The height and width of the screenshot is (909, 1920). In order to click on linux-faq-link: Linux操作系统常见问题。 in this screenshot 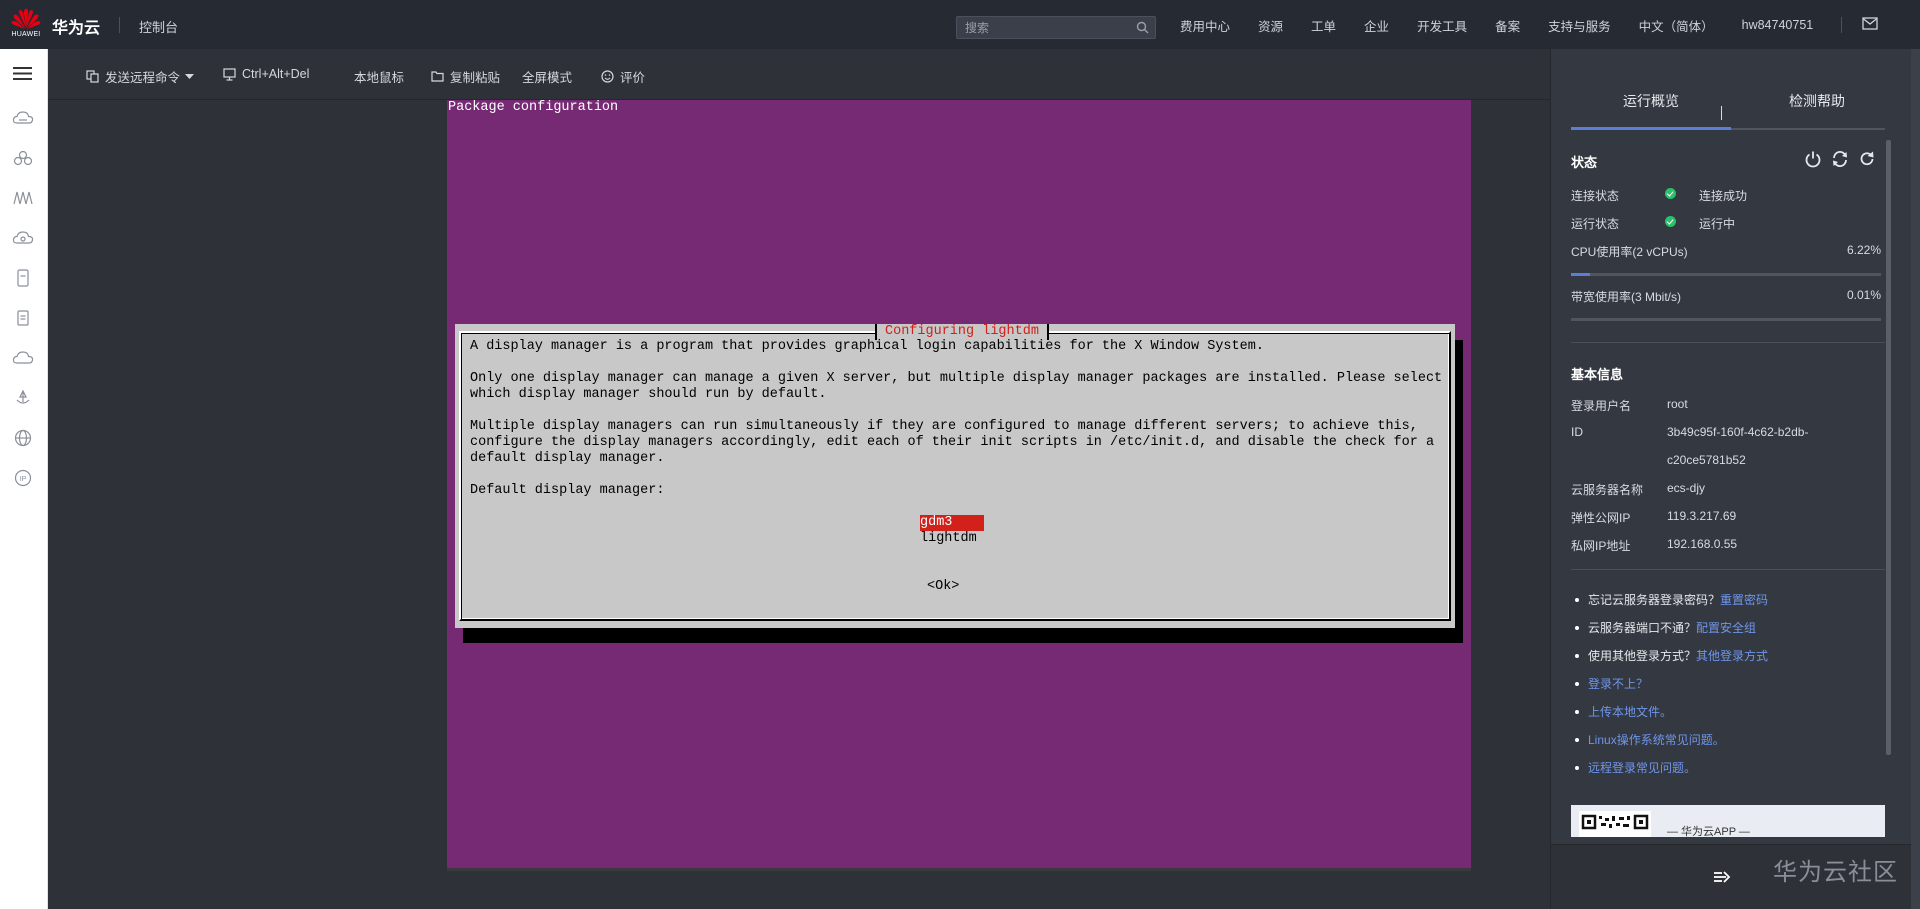, I will do `click(1656, 740)`.